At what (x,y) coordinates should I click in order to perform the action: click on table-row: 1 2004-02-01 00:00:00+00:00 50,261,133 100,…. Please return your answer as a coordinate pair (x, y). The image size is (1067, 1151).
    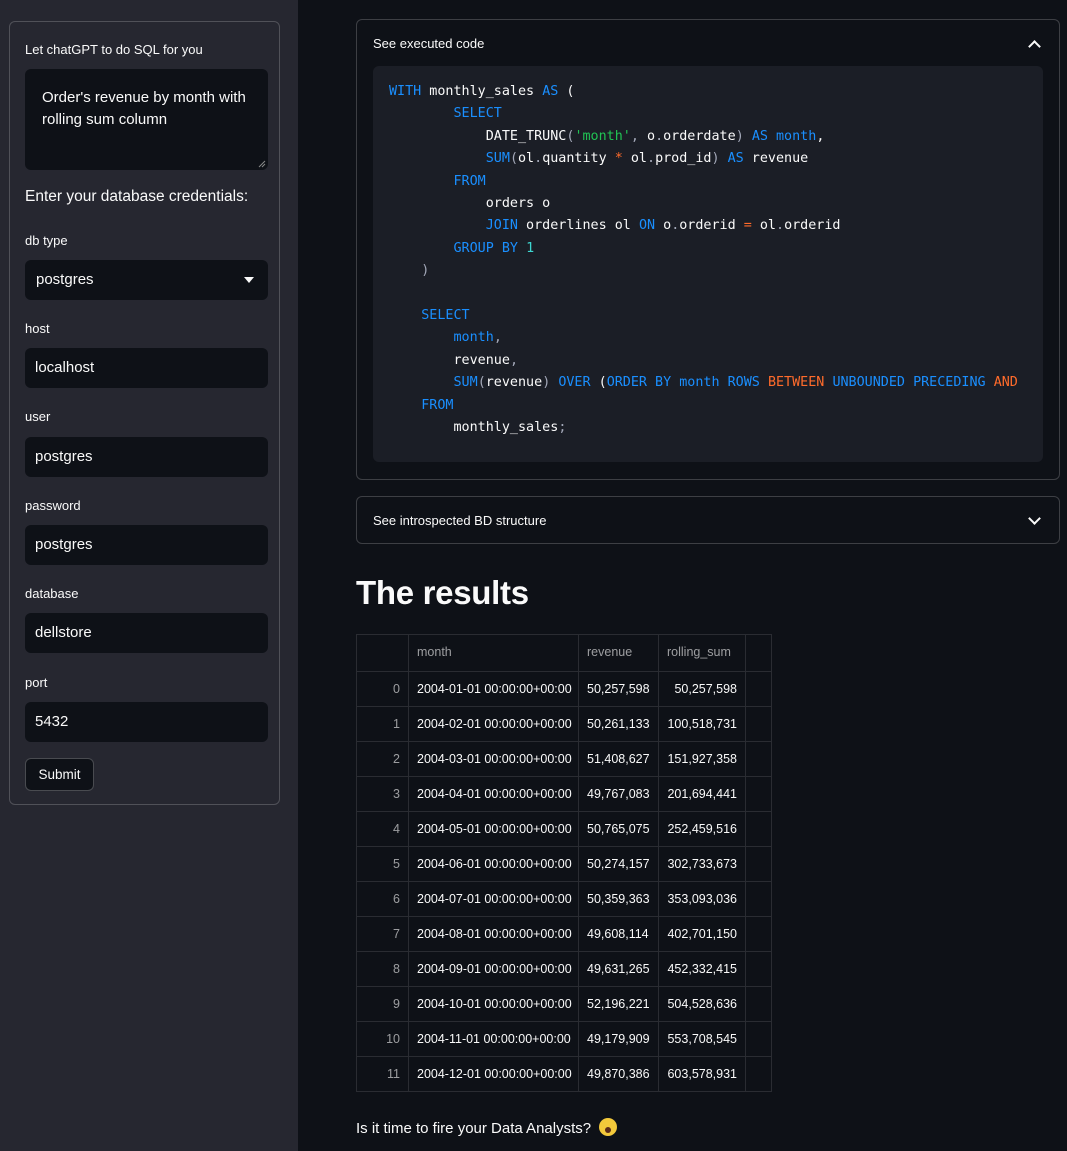
    Looking at the image, I should click on (564, 723).